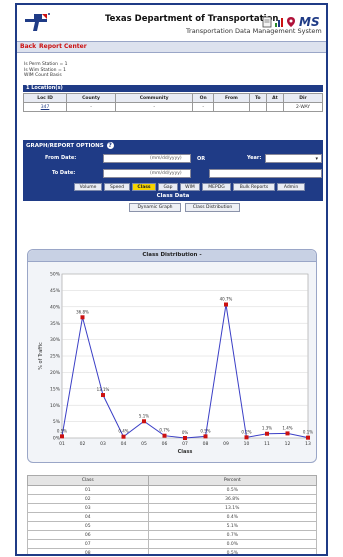 Image resolution: width=343 pixels, height=557 pixels. Describe the element at coordinates (267, 22) in the screenshot. I see `document-icon` at that location.